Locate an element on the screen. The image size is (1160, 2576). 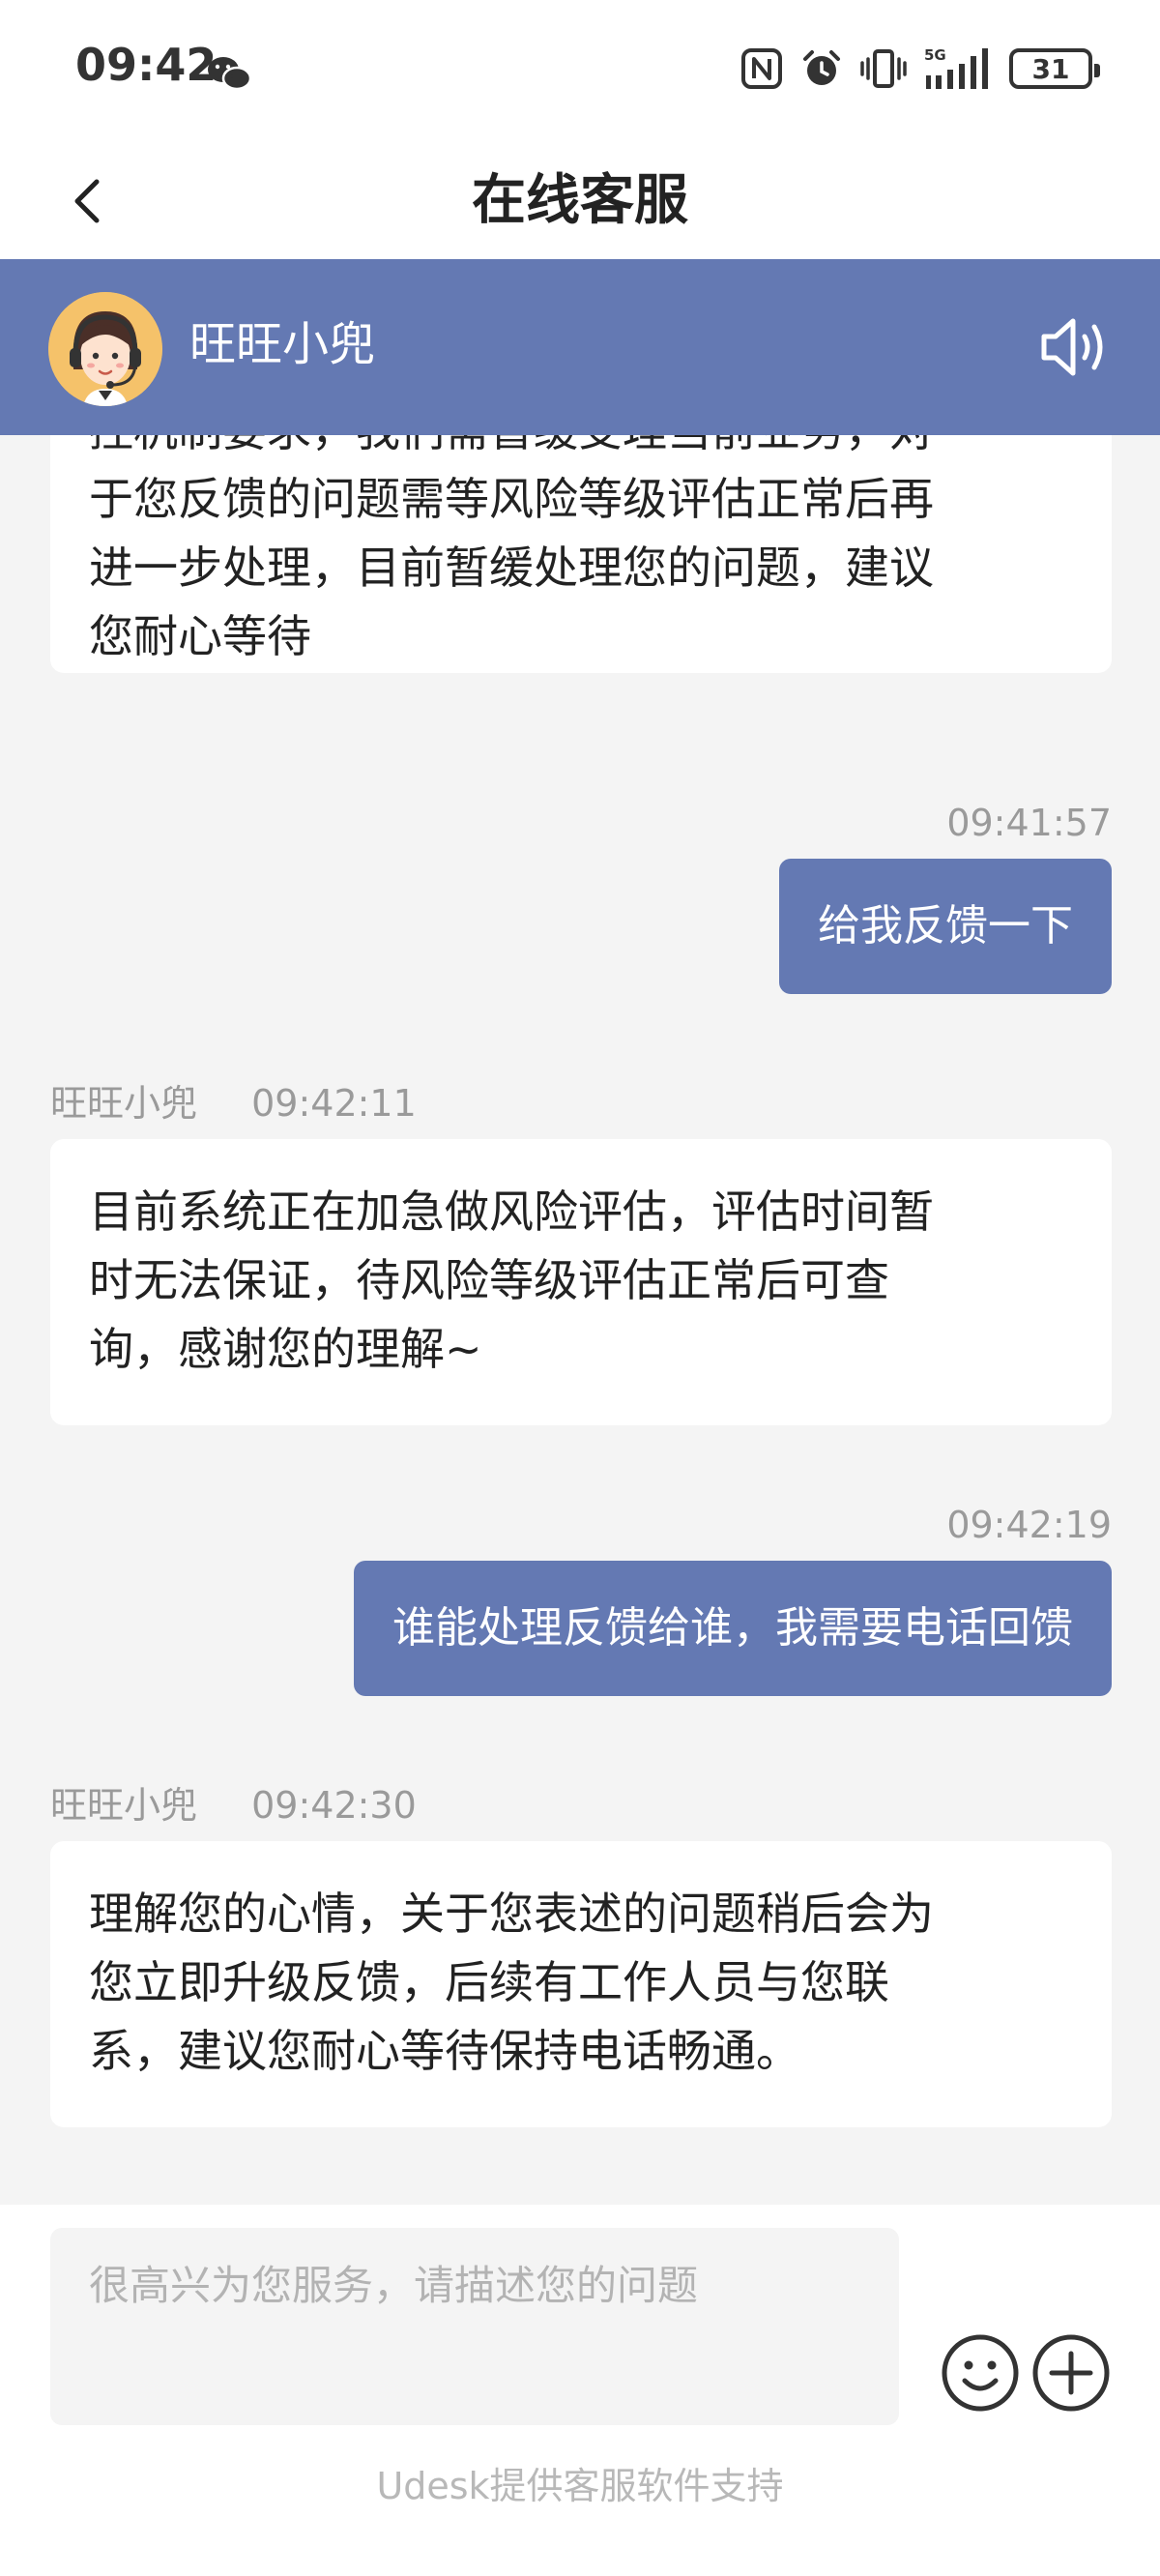
message-line: 目前系统正在加急做风险评估，评估时间暂 is located at coordinates (512, 1212).